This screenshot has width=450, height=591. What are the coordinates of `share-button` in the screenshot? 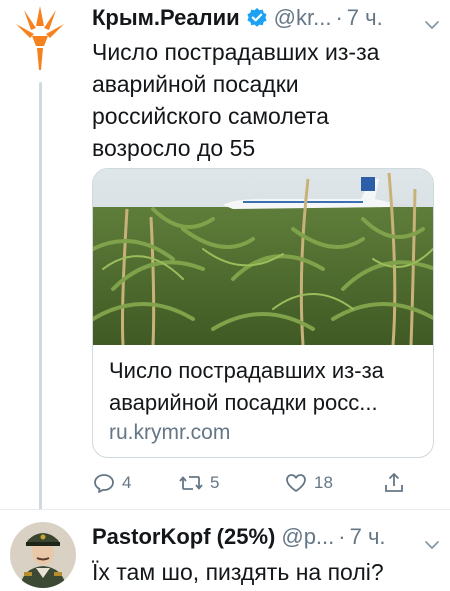 It's located at (394, 483).